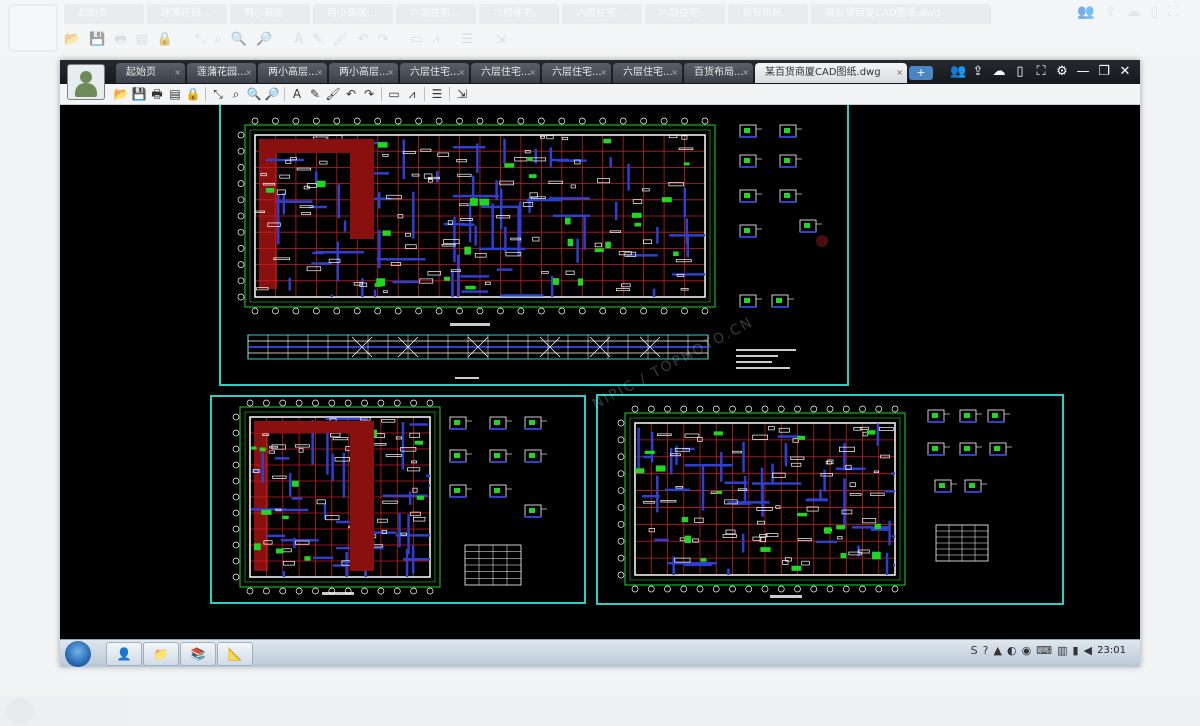 The width and height of the screenshot is (1200, 726). Describe the element at coordinates (978, 72) in the screenshot. I see `share-icon: ⇪` at that location.